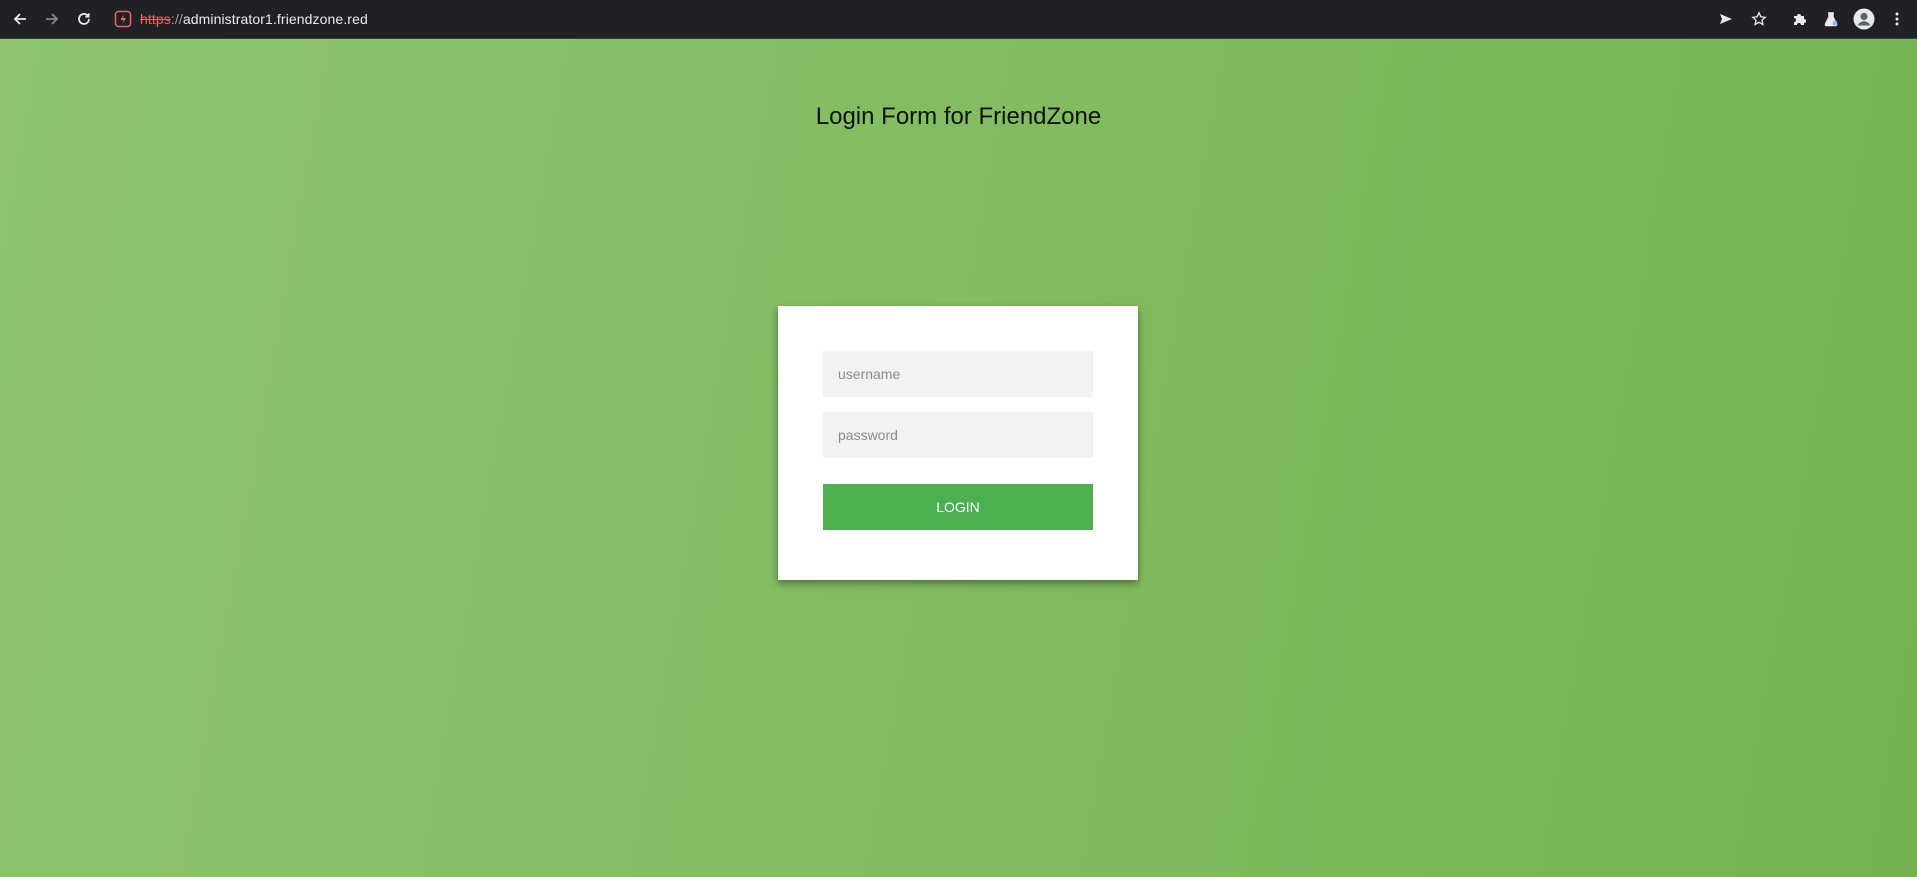 The height and width of the screenshot is (877, 1917). I want to click on star-icon, so click(1759, 19).